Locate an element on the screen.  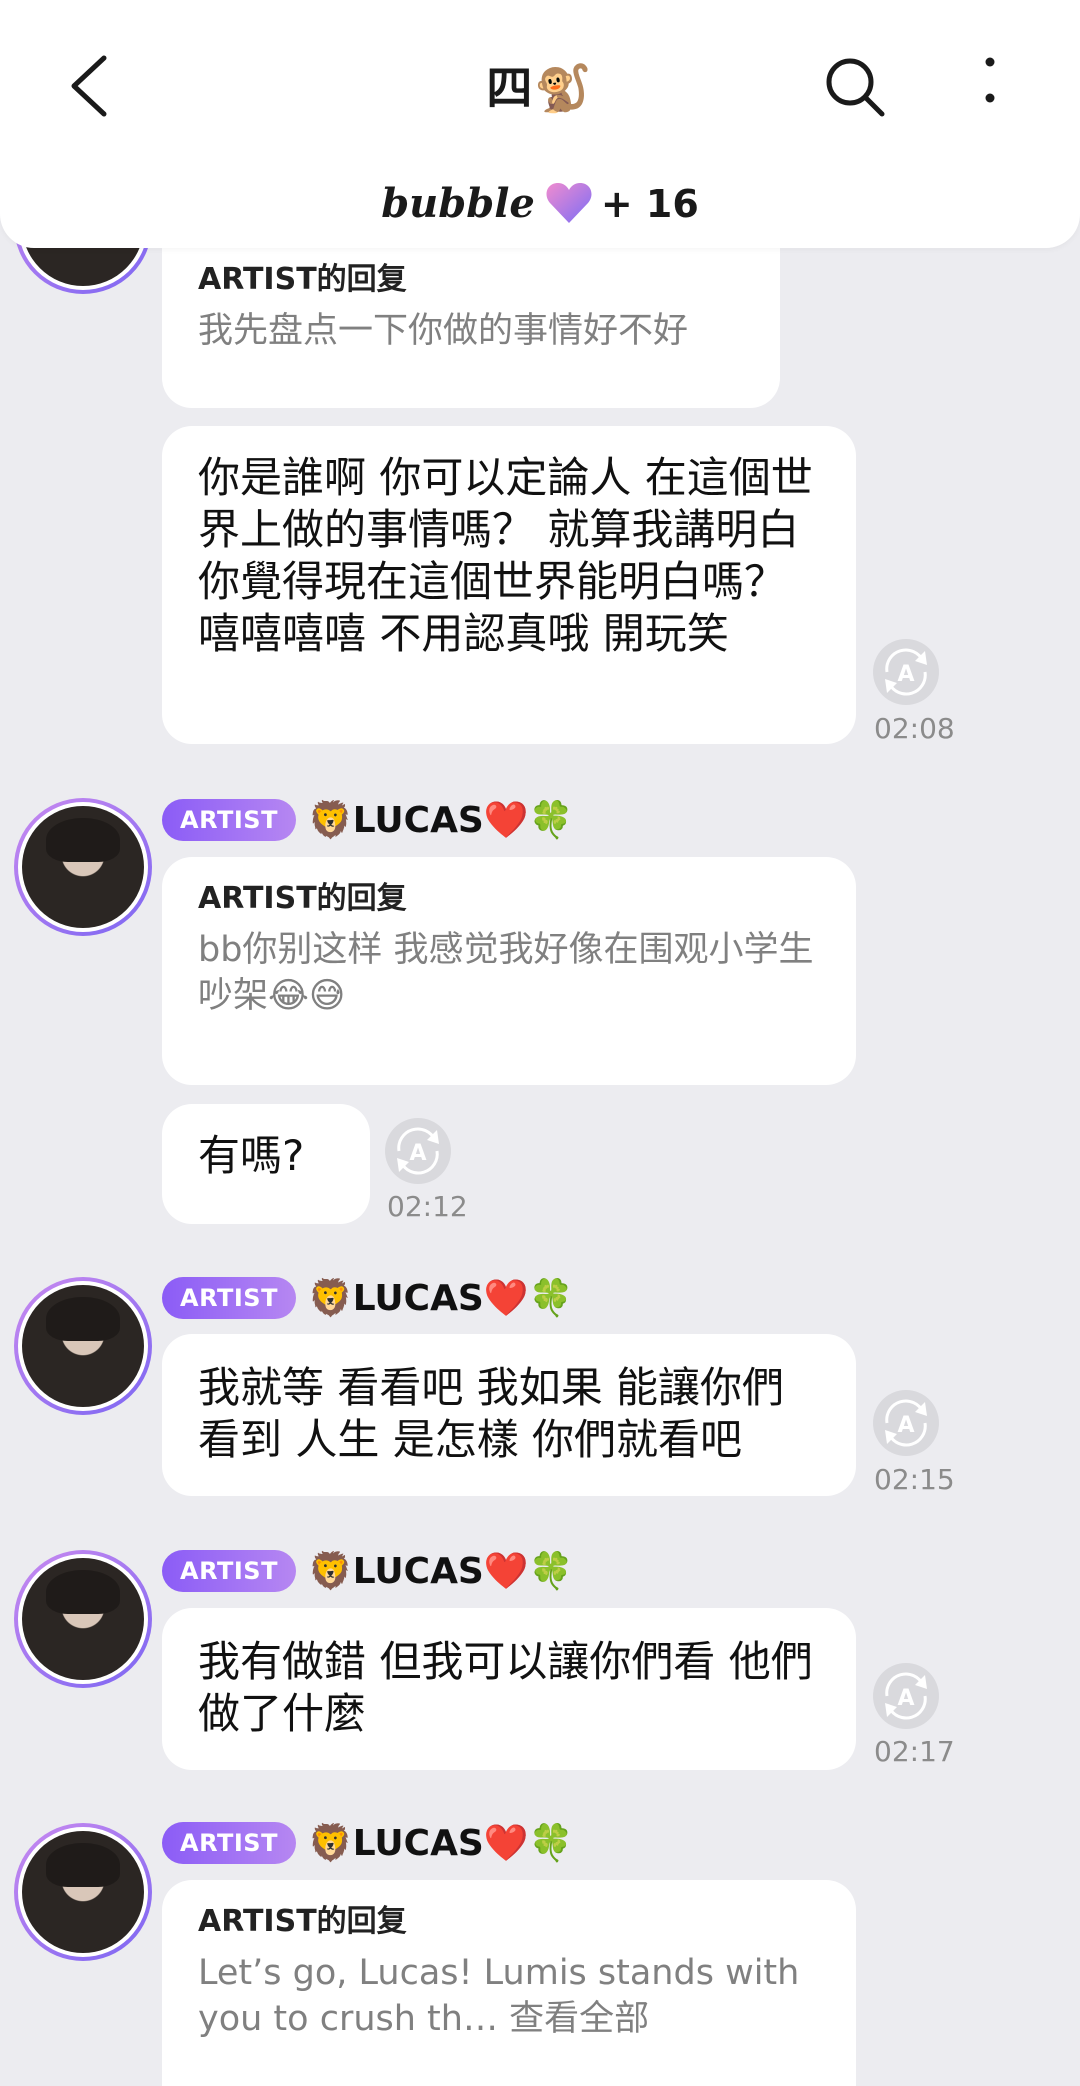
reply-message: ARTIST的回复 我先盘点一下你做的事情好不好 is located at coordinates (471, 328).